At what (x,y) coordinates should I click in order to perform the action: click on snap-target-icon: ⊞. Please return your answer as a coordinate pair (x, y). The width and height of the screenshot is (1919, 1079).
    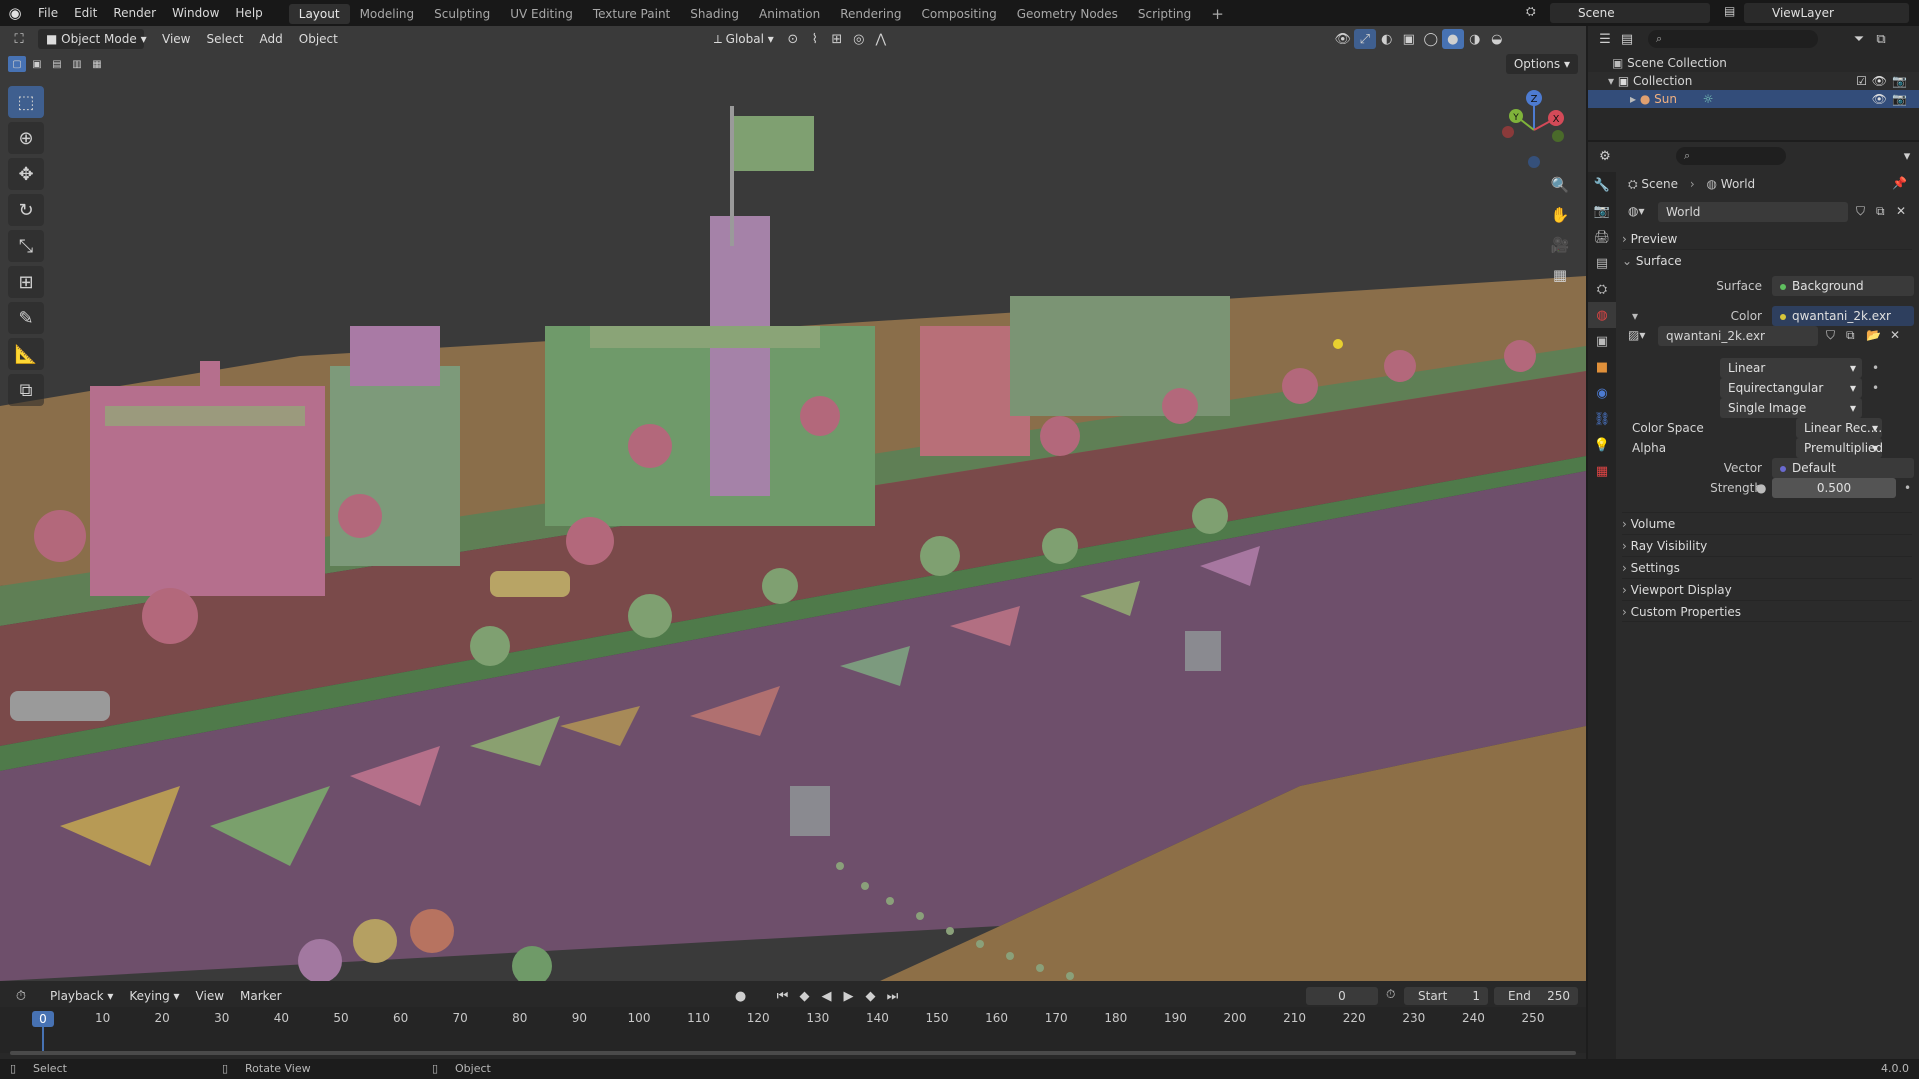
    Looking at the image, I should click on (837, 39).